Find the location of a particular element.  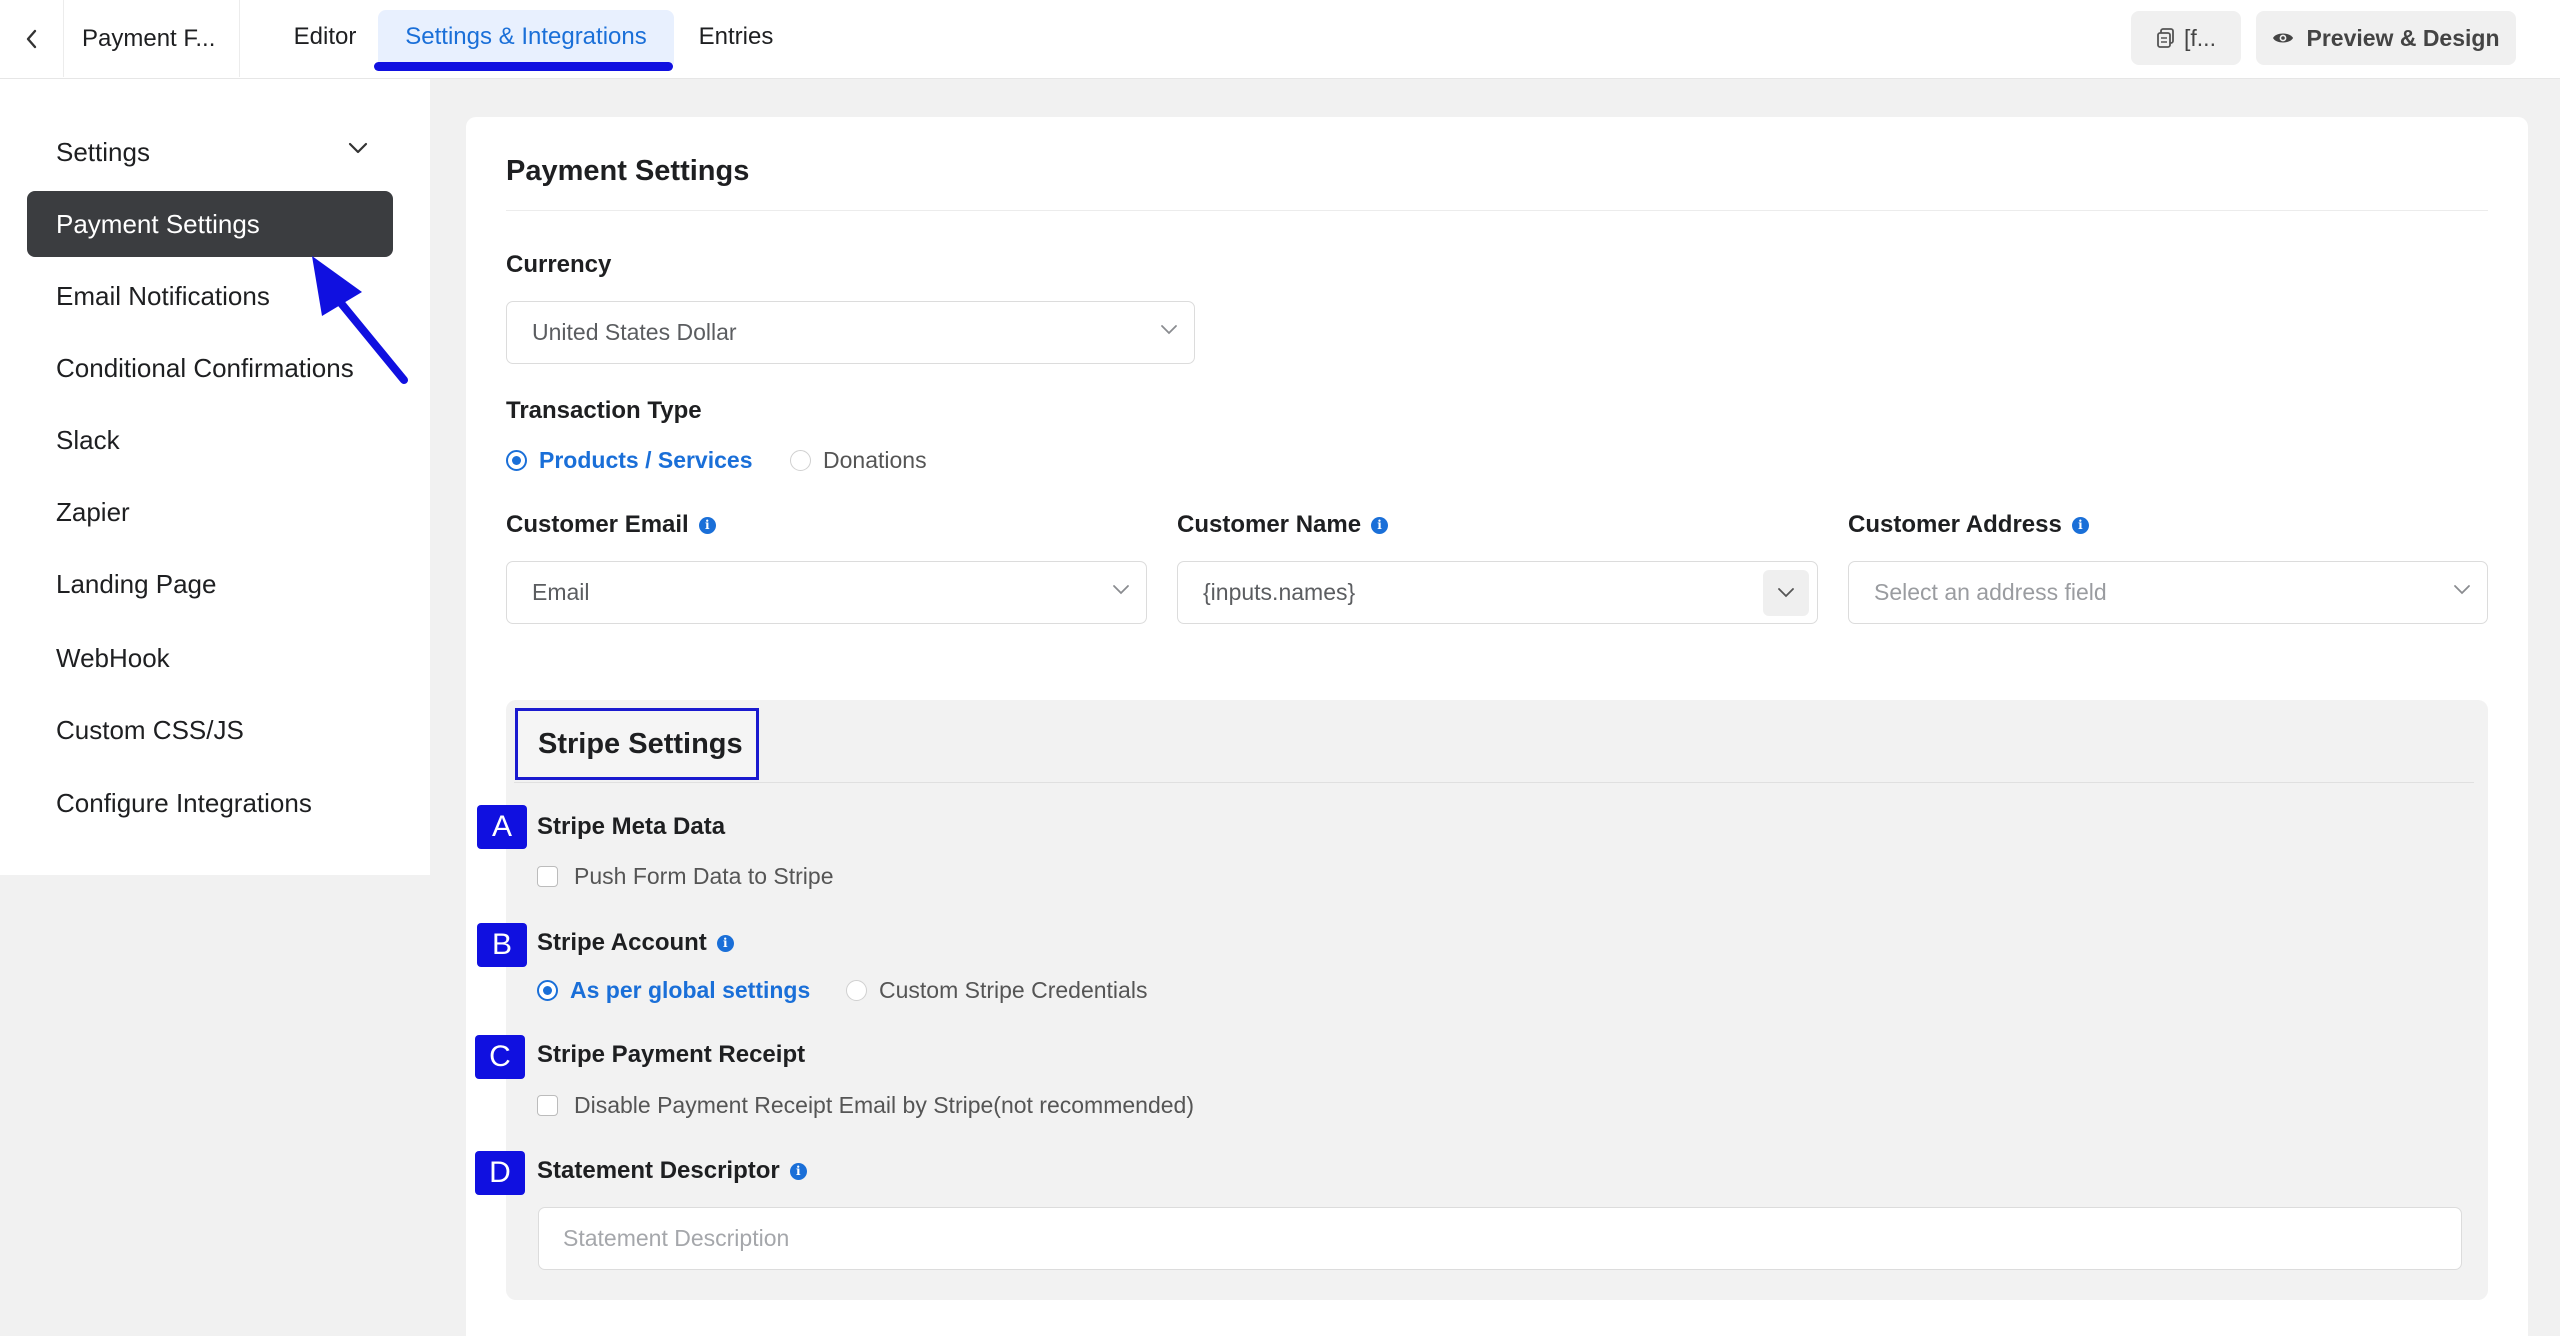

sidebar-item-zapier: Zapier is located at coordinates (210, 512).